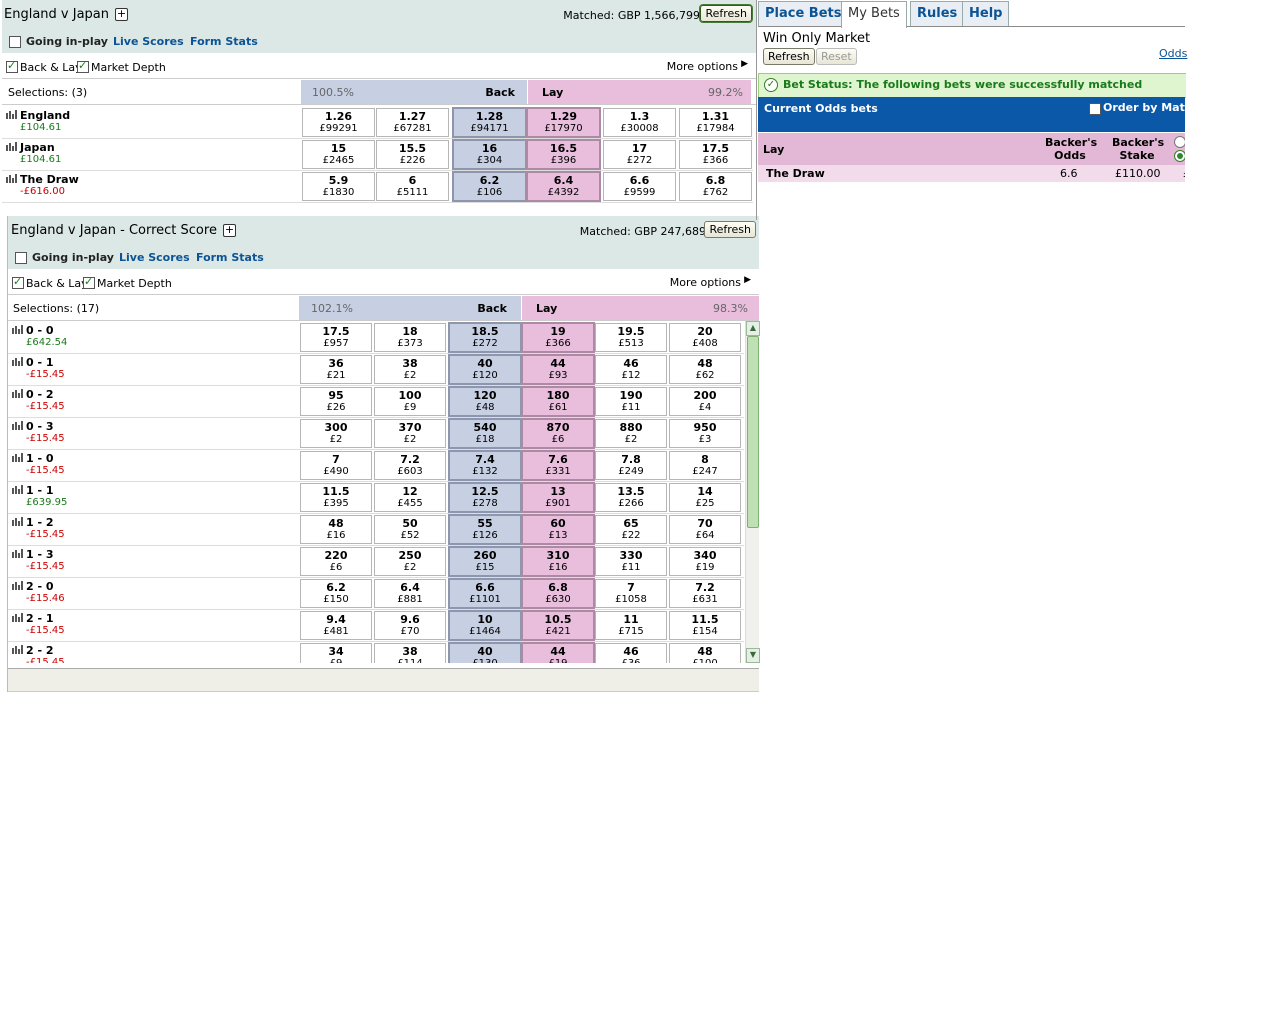 This screenshot has height=1024, width=1267. Describe the element at coordinates (639, 154) in the screenshot. I see `lay-price-cell: 17 £272` at that location.